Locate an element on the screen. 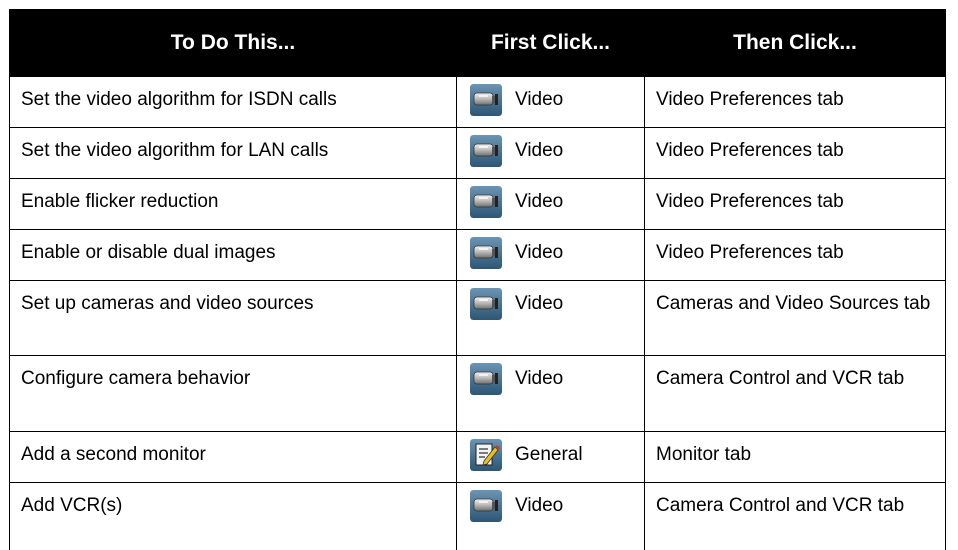 Image resolution: width=958 pixels, height=550 pixels. table-row: Add a second monitor General Monitor tab is located at coordinates (477, 457).